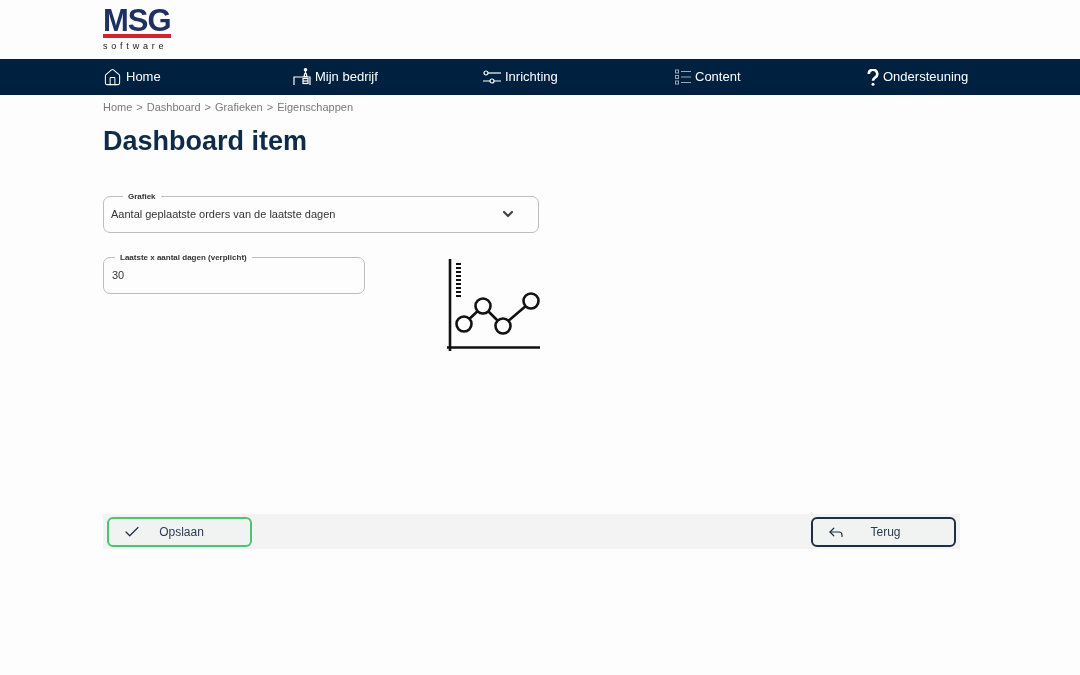 Image resolution: width=1080 pixels, height=675 pixels. Describe the element at coordinates (183, 257) in the screenshot. I see `field-label: Laatste x aantal dagen (verplicht)` at that location.